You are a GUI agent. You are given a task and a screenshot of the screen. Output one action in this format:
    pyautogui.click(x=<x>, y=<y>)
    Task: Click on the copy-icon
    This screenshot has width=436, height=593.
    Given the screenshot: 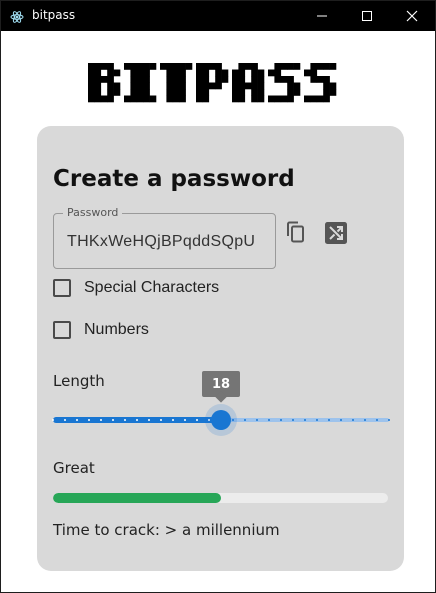 What is the action you would take?
    pyautogui.click(x=296, y=235)
    